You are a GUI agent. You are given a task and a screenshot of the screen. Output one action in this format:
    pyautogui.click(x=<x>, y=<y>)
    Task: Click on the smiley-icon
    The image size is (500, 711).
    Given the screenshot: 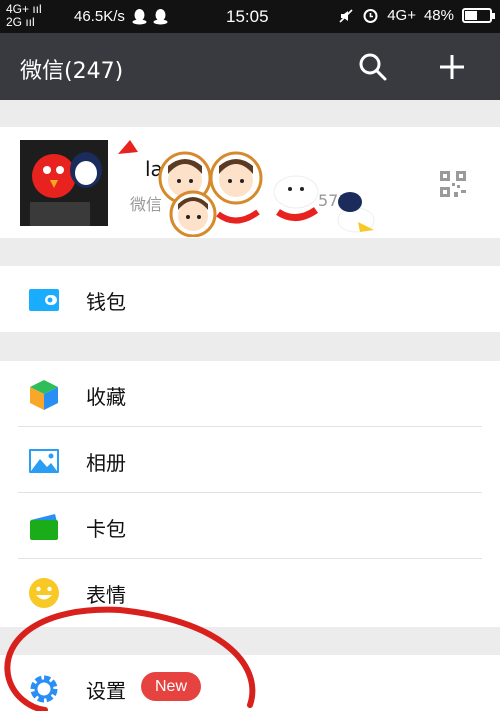 What is the action you would take?
    pyautogui.click(x=44, y=593)
    